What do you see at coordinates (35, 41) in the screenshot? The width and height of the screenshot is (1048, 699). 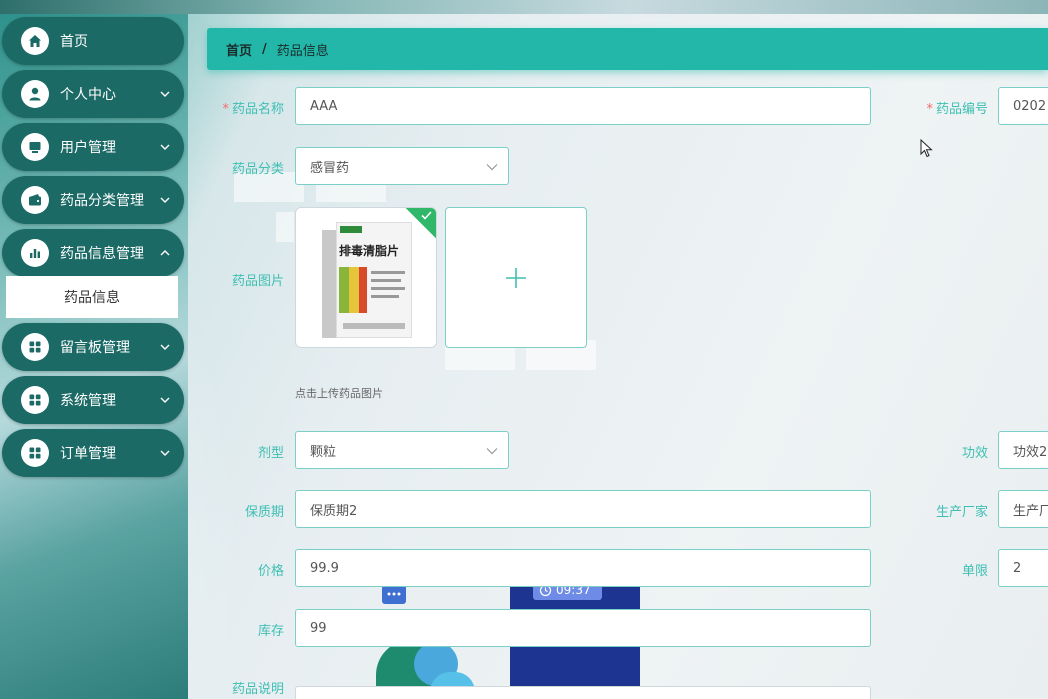 I see `home-icon` at bounding box center [35, 41].